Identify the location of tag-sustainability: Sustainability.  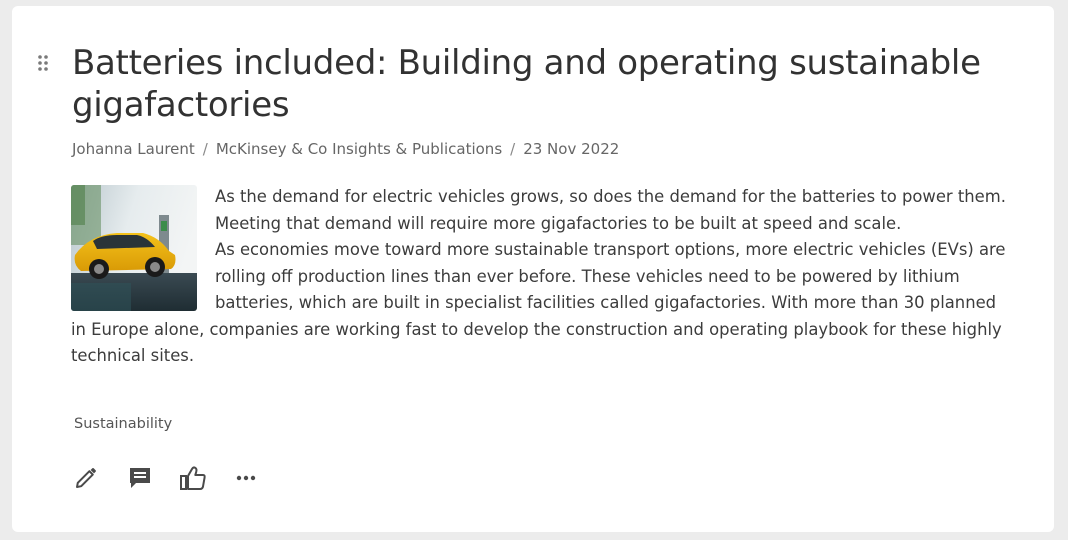
(123, 424).